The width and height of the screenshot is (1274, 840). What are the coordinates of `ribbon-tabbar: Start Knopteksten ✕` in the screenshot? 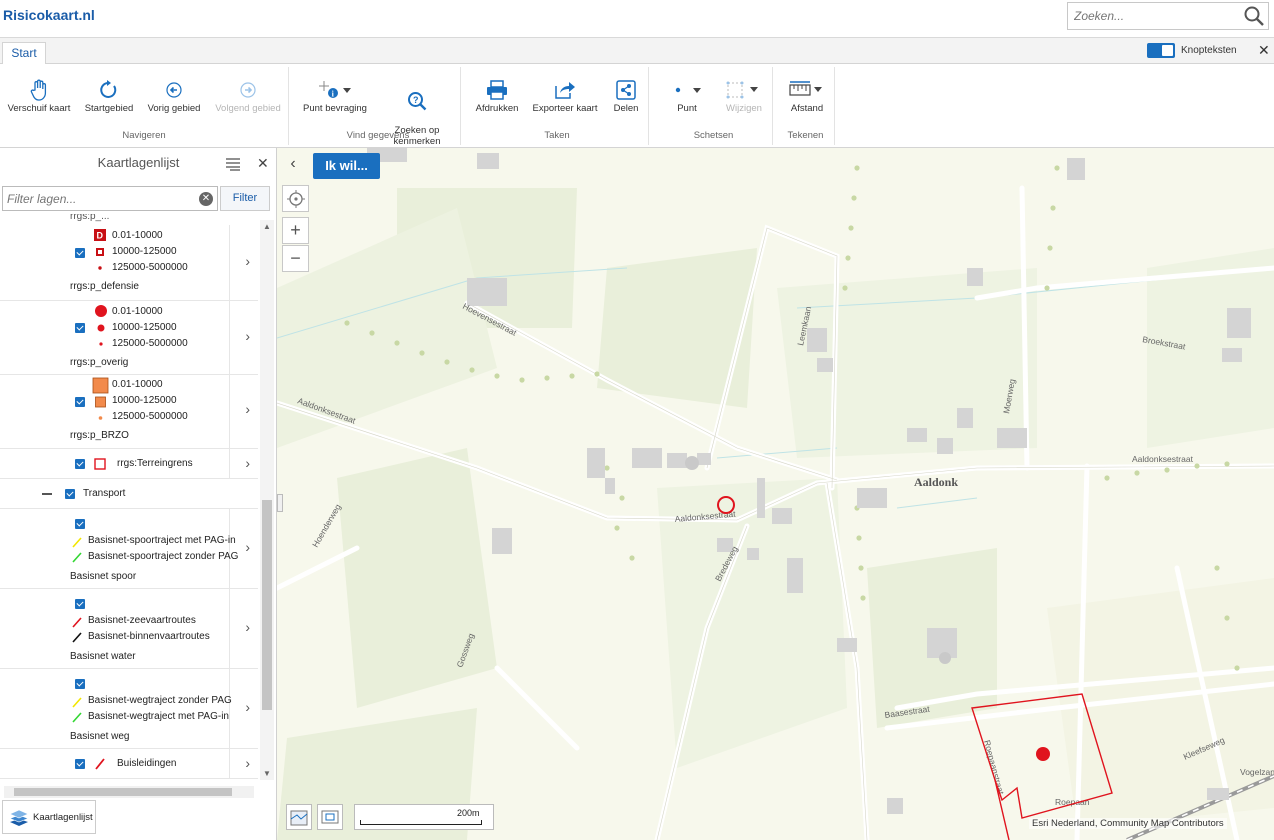 It's located at (637, 51).